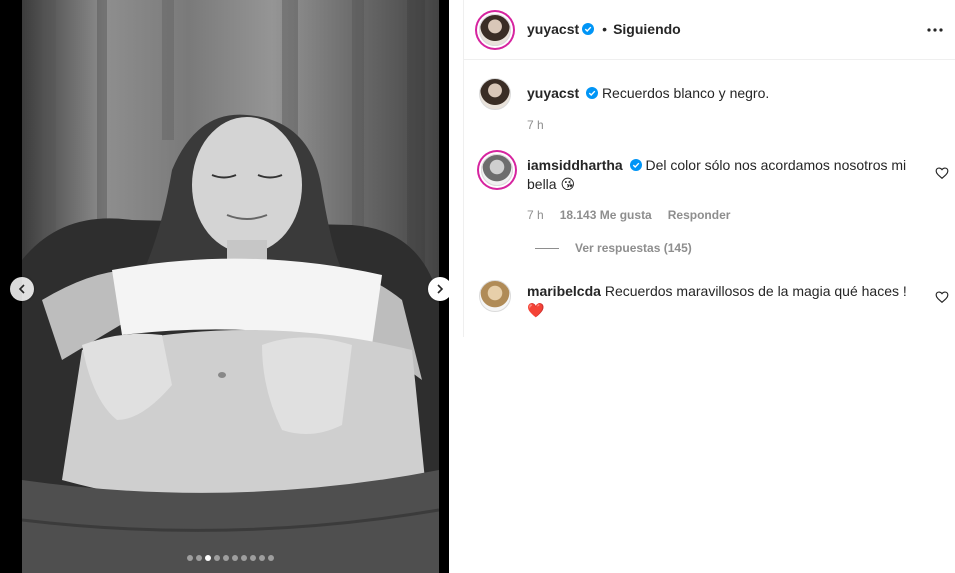 The width and height of the screenshot is (955, 573). I want to click on carousel-prev-button, so click(22, 289).